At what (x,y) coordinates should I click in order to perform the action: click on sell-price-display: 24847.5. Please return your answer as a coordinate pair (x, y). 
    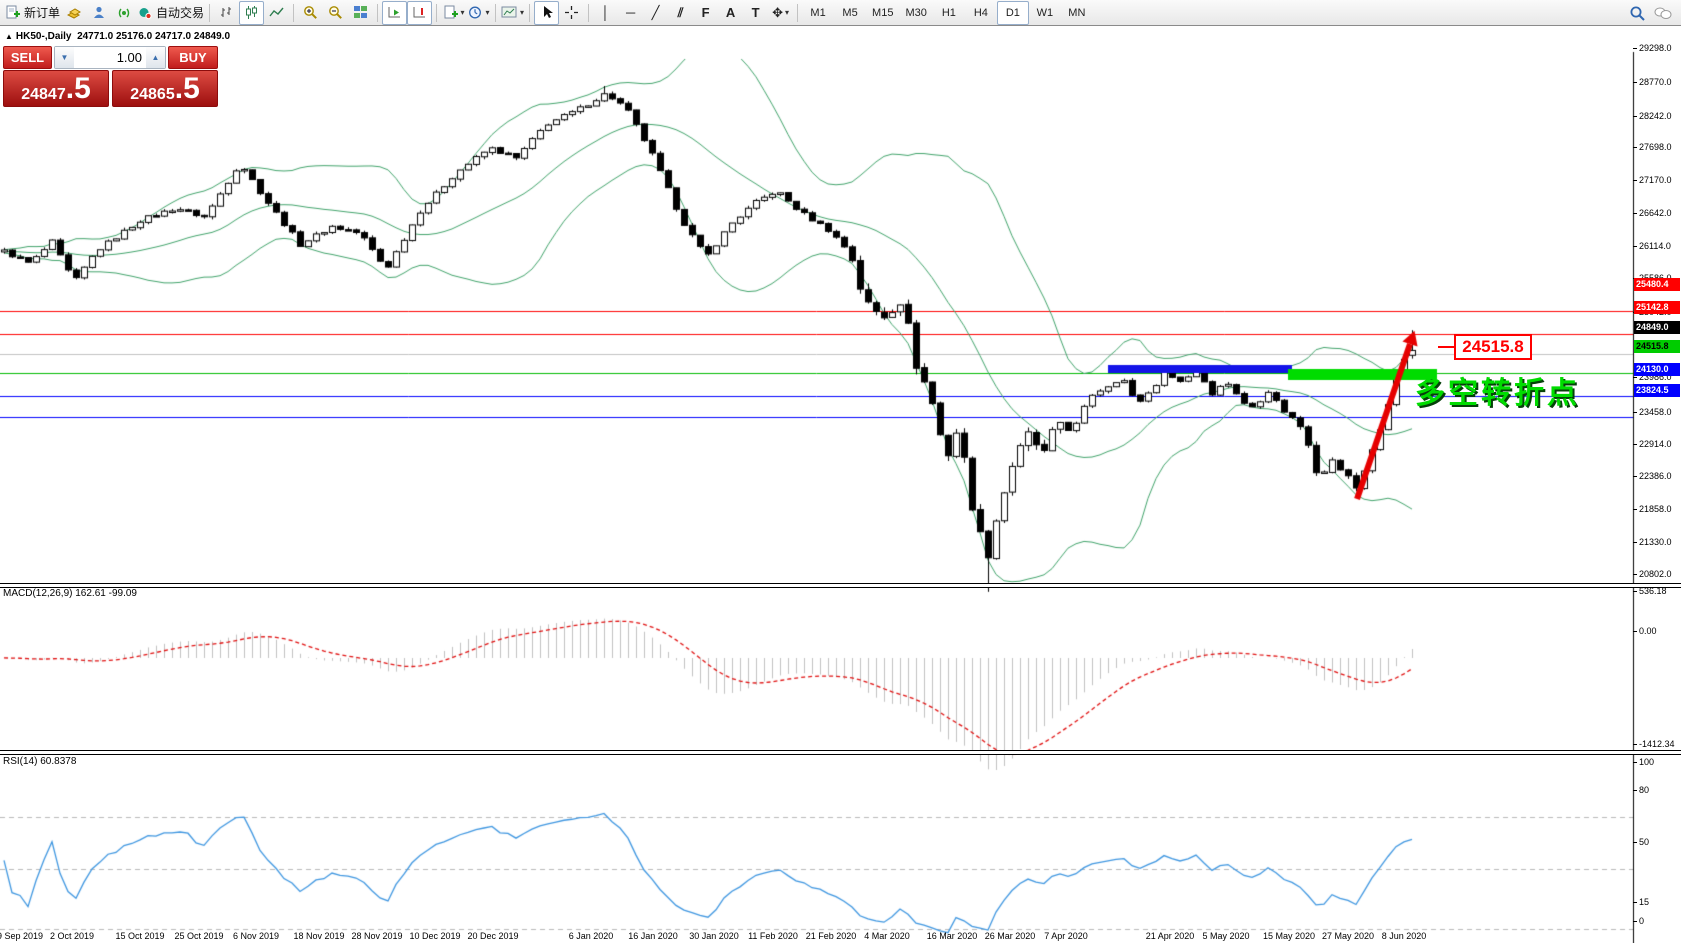
    Looking at the image, I should click on (56, 88).